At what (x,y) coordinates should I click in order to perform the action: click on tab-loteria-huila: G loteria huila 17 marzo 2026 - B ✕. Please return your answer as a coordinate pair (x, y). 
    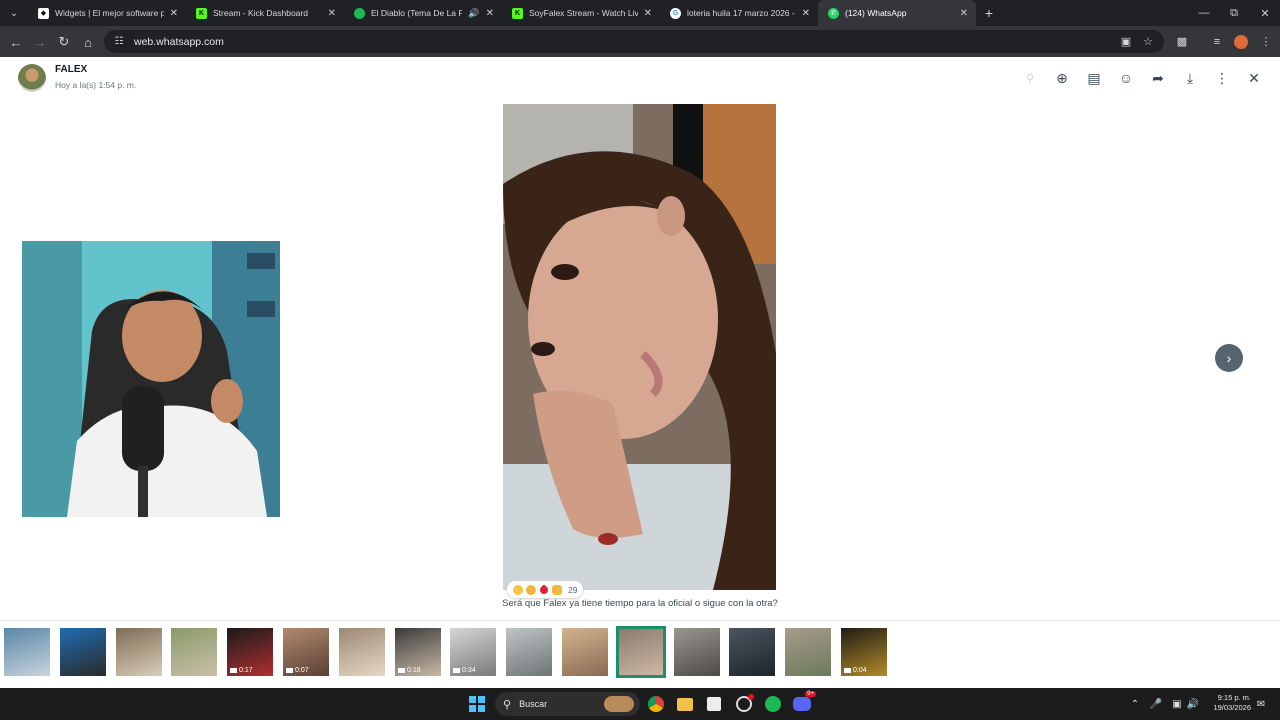
    Looking at the image, I should click on (739, 13).